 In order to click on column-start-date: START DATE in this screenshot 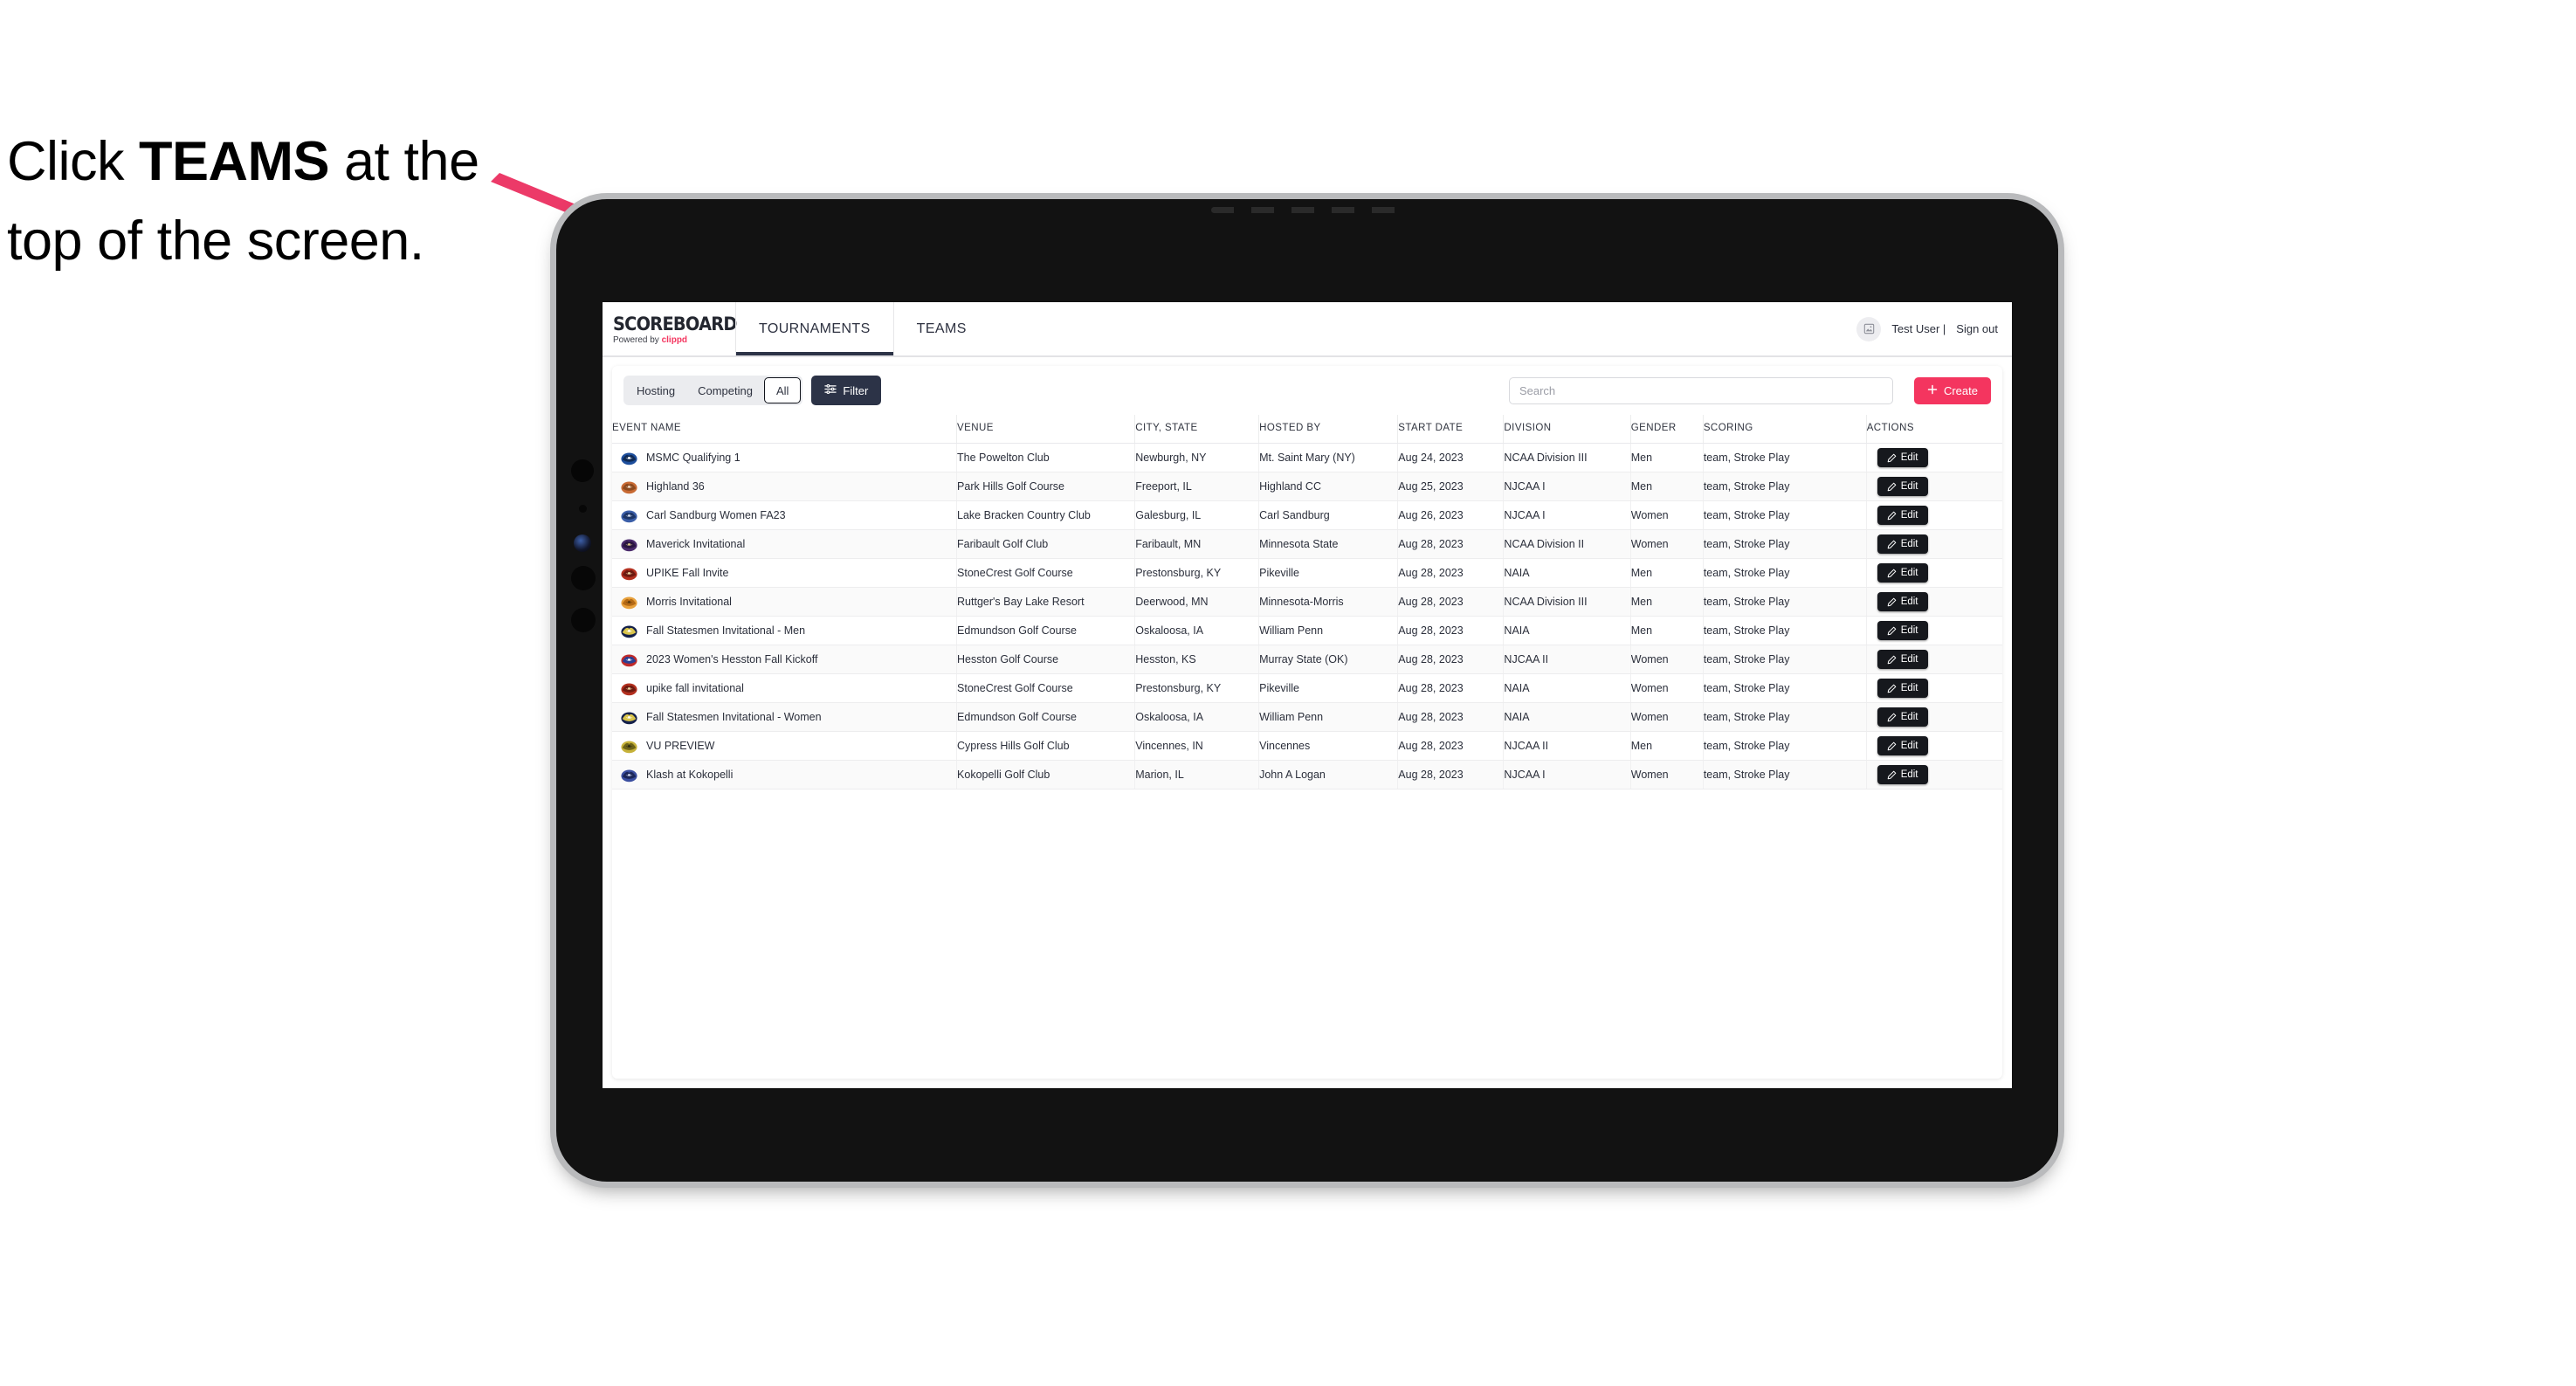, I will do `click(1451, 429)`.